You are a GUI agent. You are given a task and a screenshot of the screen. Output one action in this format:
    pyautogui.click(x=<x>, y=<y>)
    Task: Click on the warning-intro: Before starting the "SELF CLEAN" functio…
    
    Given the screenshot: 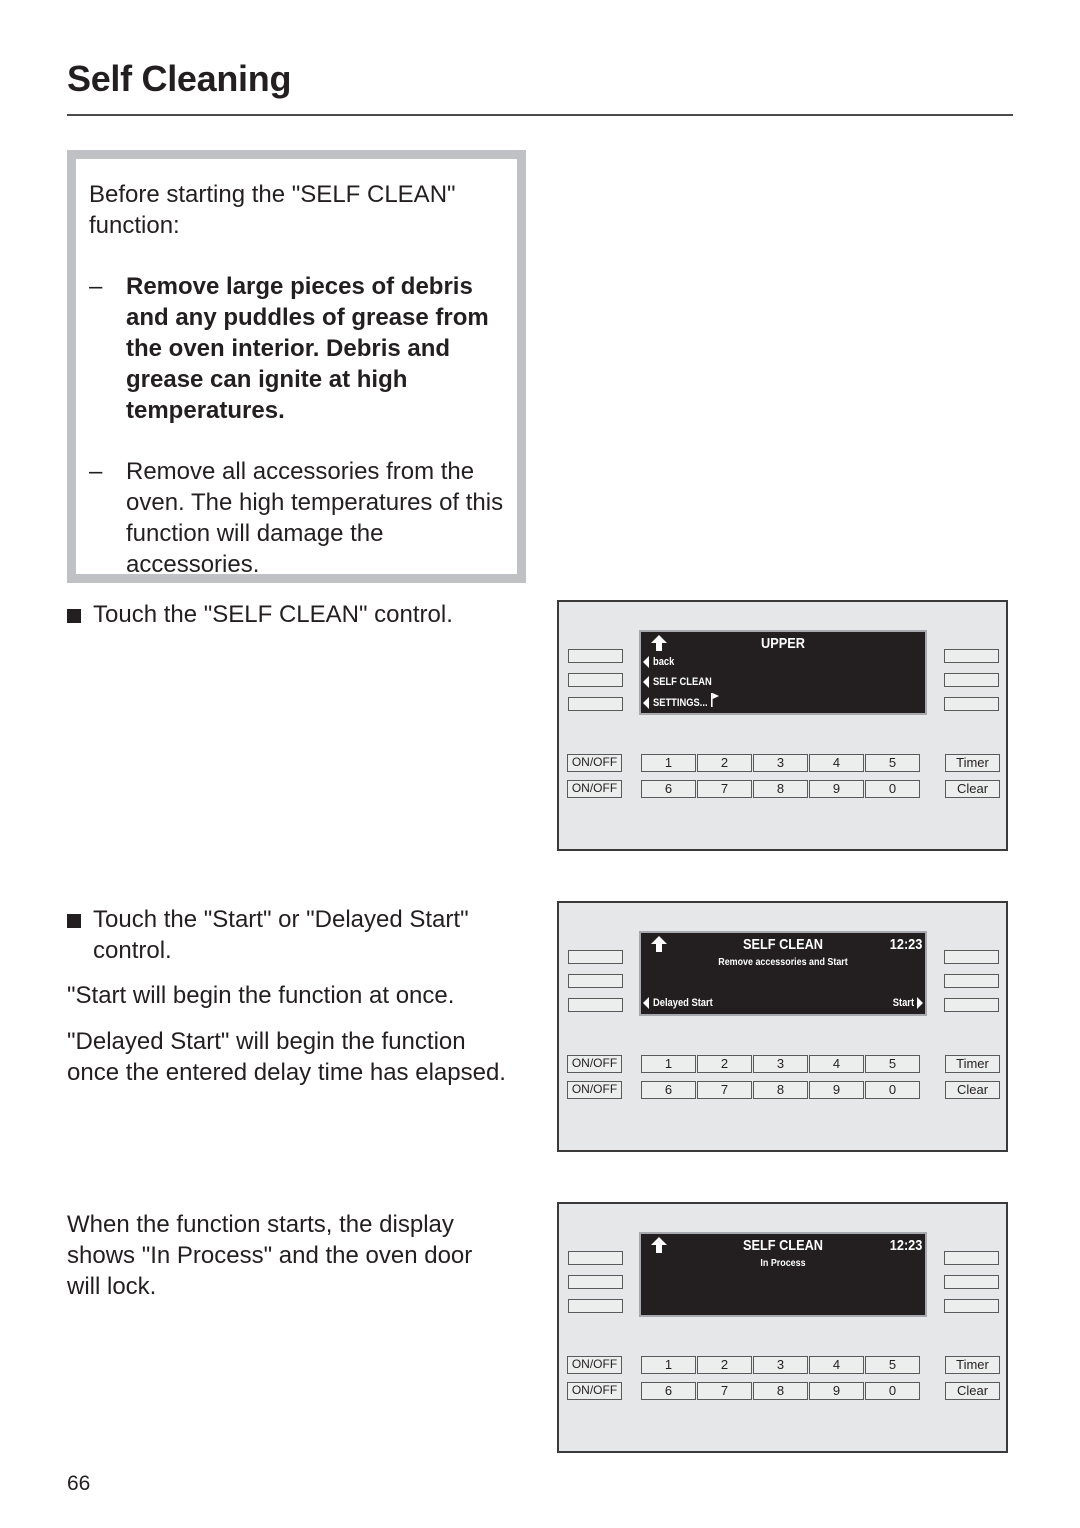 What is the action you would take?
    pyautogui.click(x=272, y=210)
    